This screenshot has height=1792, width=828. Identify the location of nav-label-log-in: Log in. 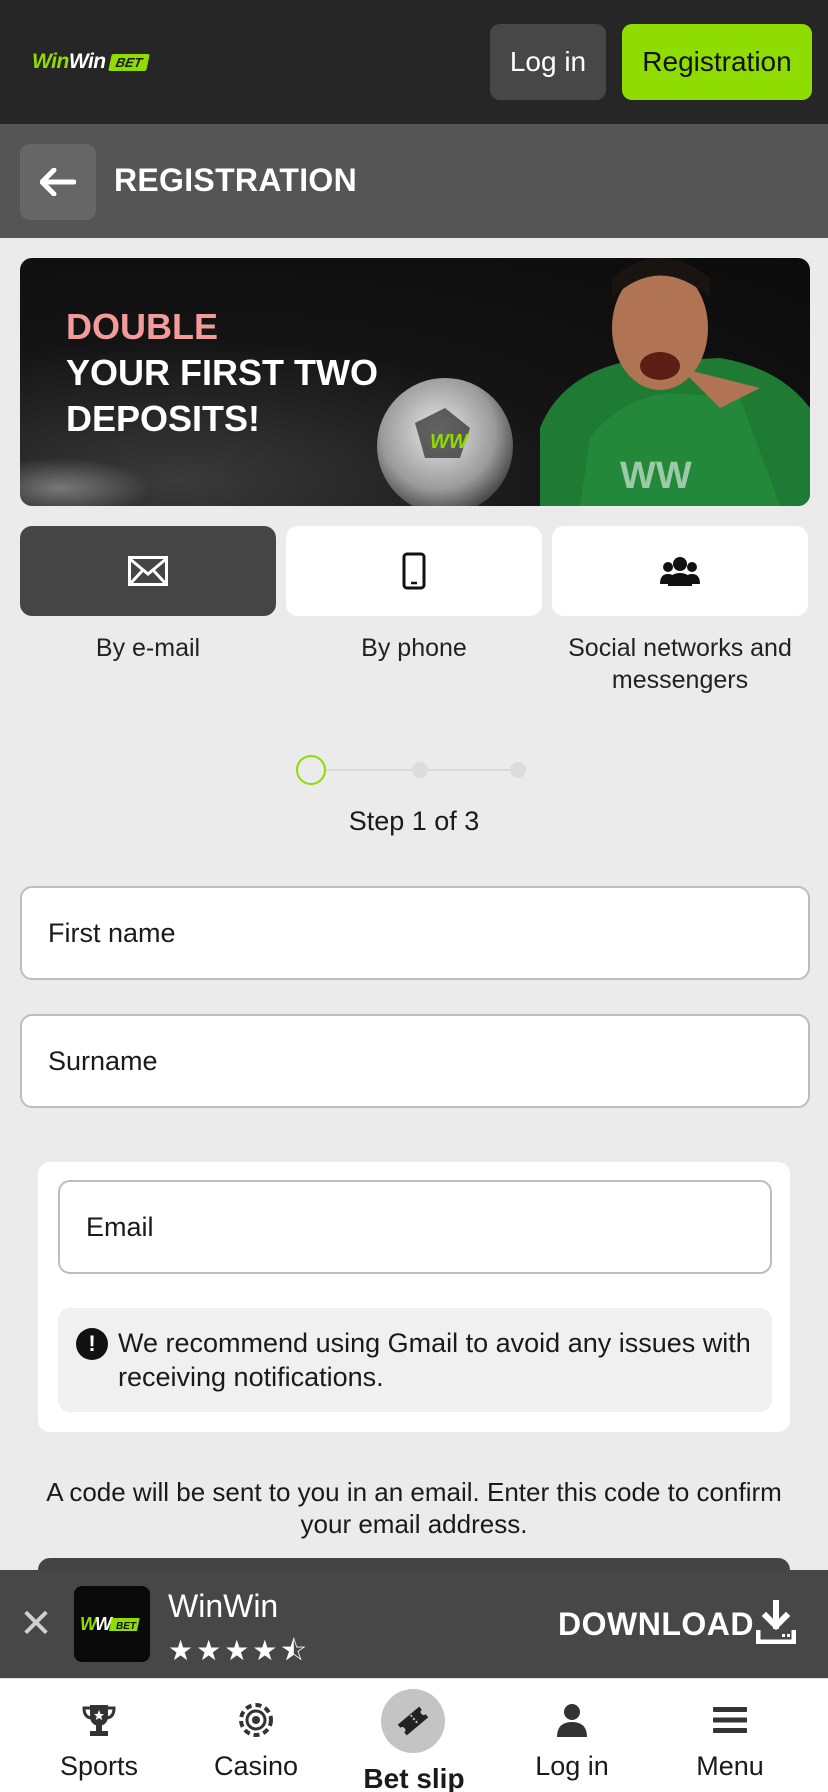
(572, 1766).